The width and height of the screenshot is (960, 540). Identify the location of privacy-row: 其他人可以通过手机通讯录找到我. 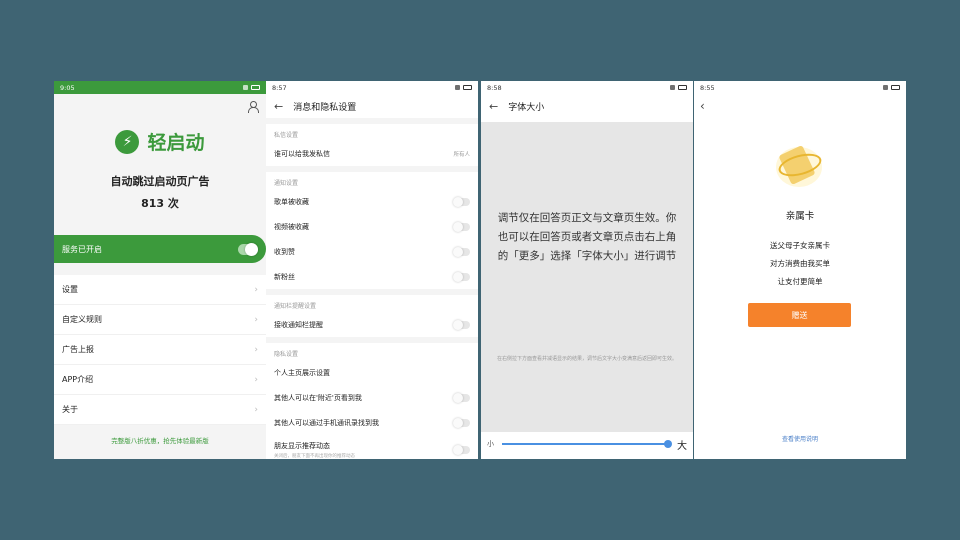
(372, 422).